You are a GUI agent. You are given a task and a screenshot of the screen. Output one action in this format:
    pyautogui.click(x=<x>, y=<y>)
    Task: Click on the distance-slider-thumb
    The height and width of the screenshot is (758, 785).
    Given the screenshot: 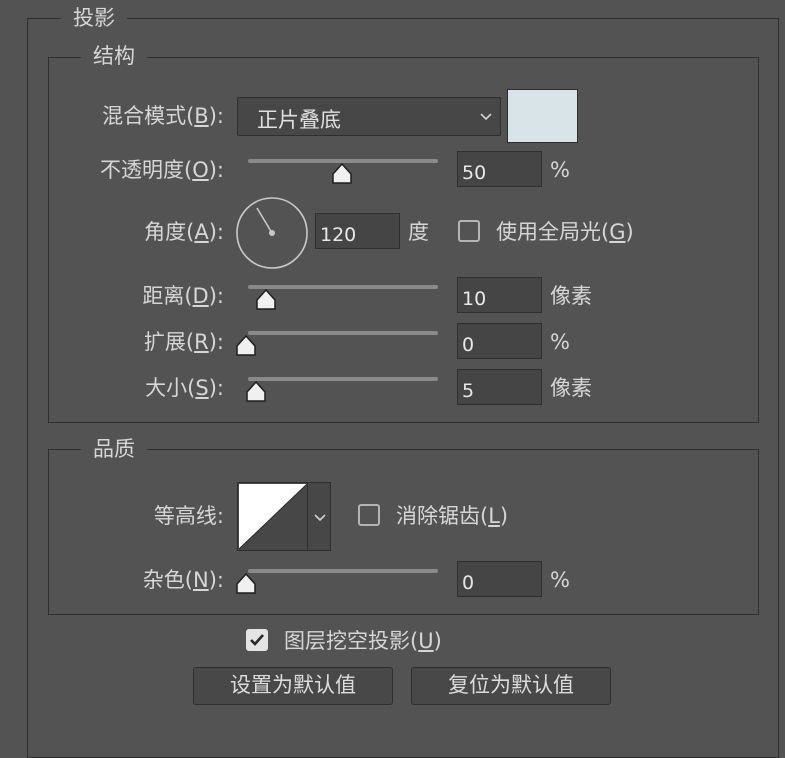 What is the action you would take?
    pyautogui.click(x=266, y=300)
    